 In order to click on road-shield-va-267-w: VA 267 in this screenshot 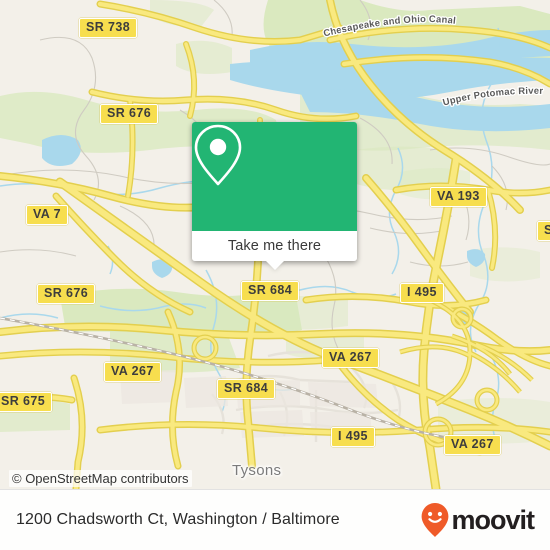, I will do `click(132, 372)`.